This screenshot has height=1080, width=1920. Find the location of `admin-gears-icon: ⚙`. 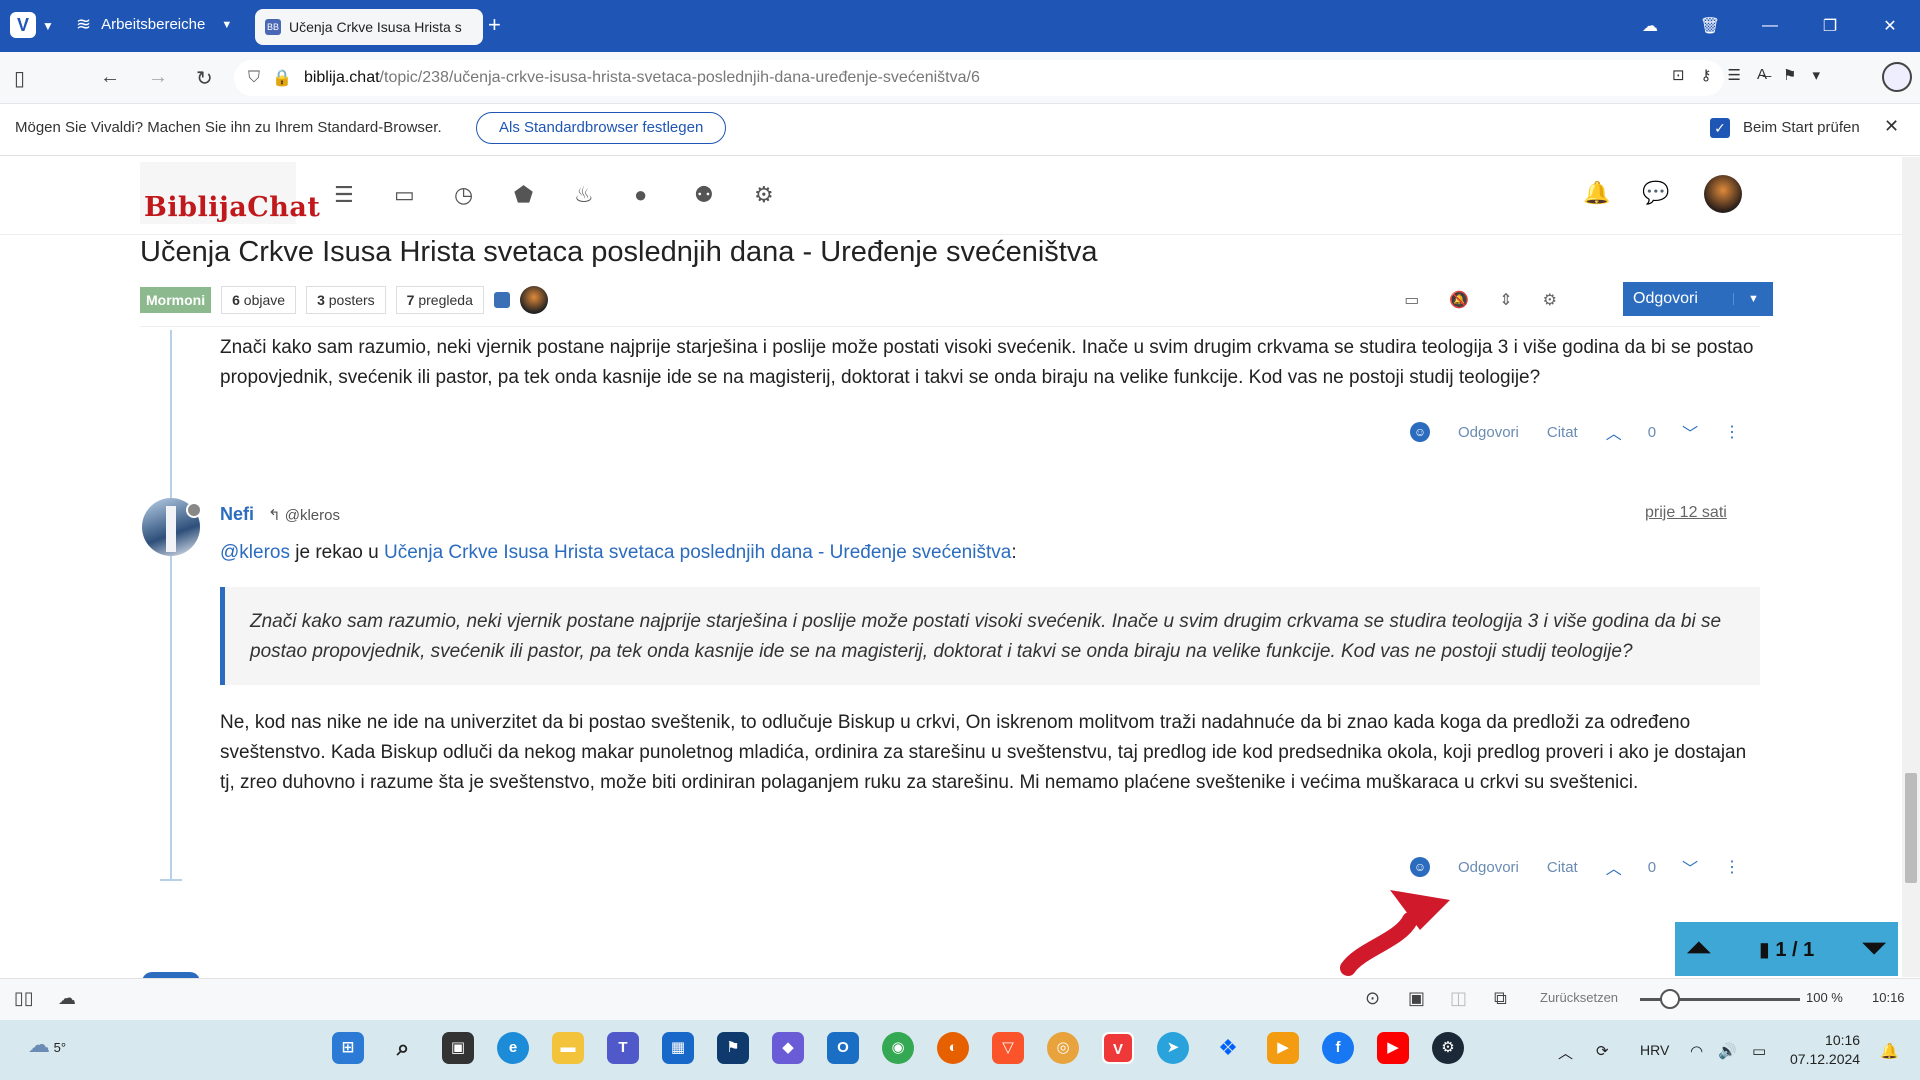

admin-gears-icon: ⚙ is located at coordinates (784, 195).